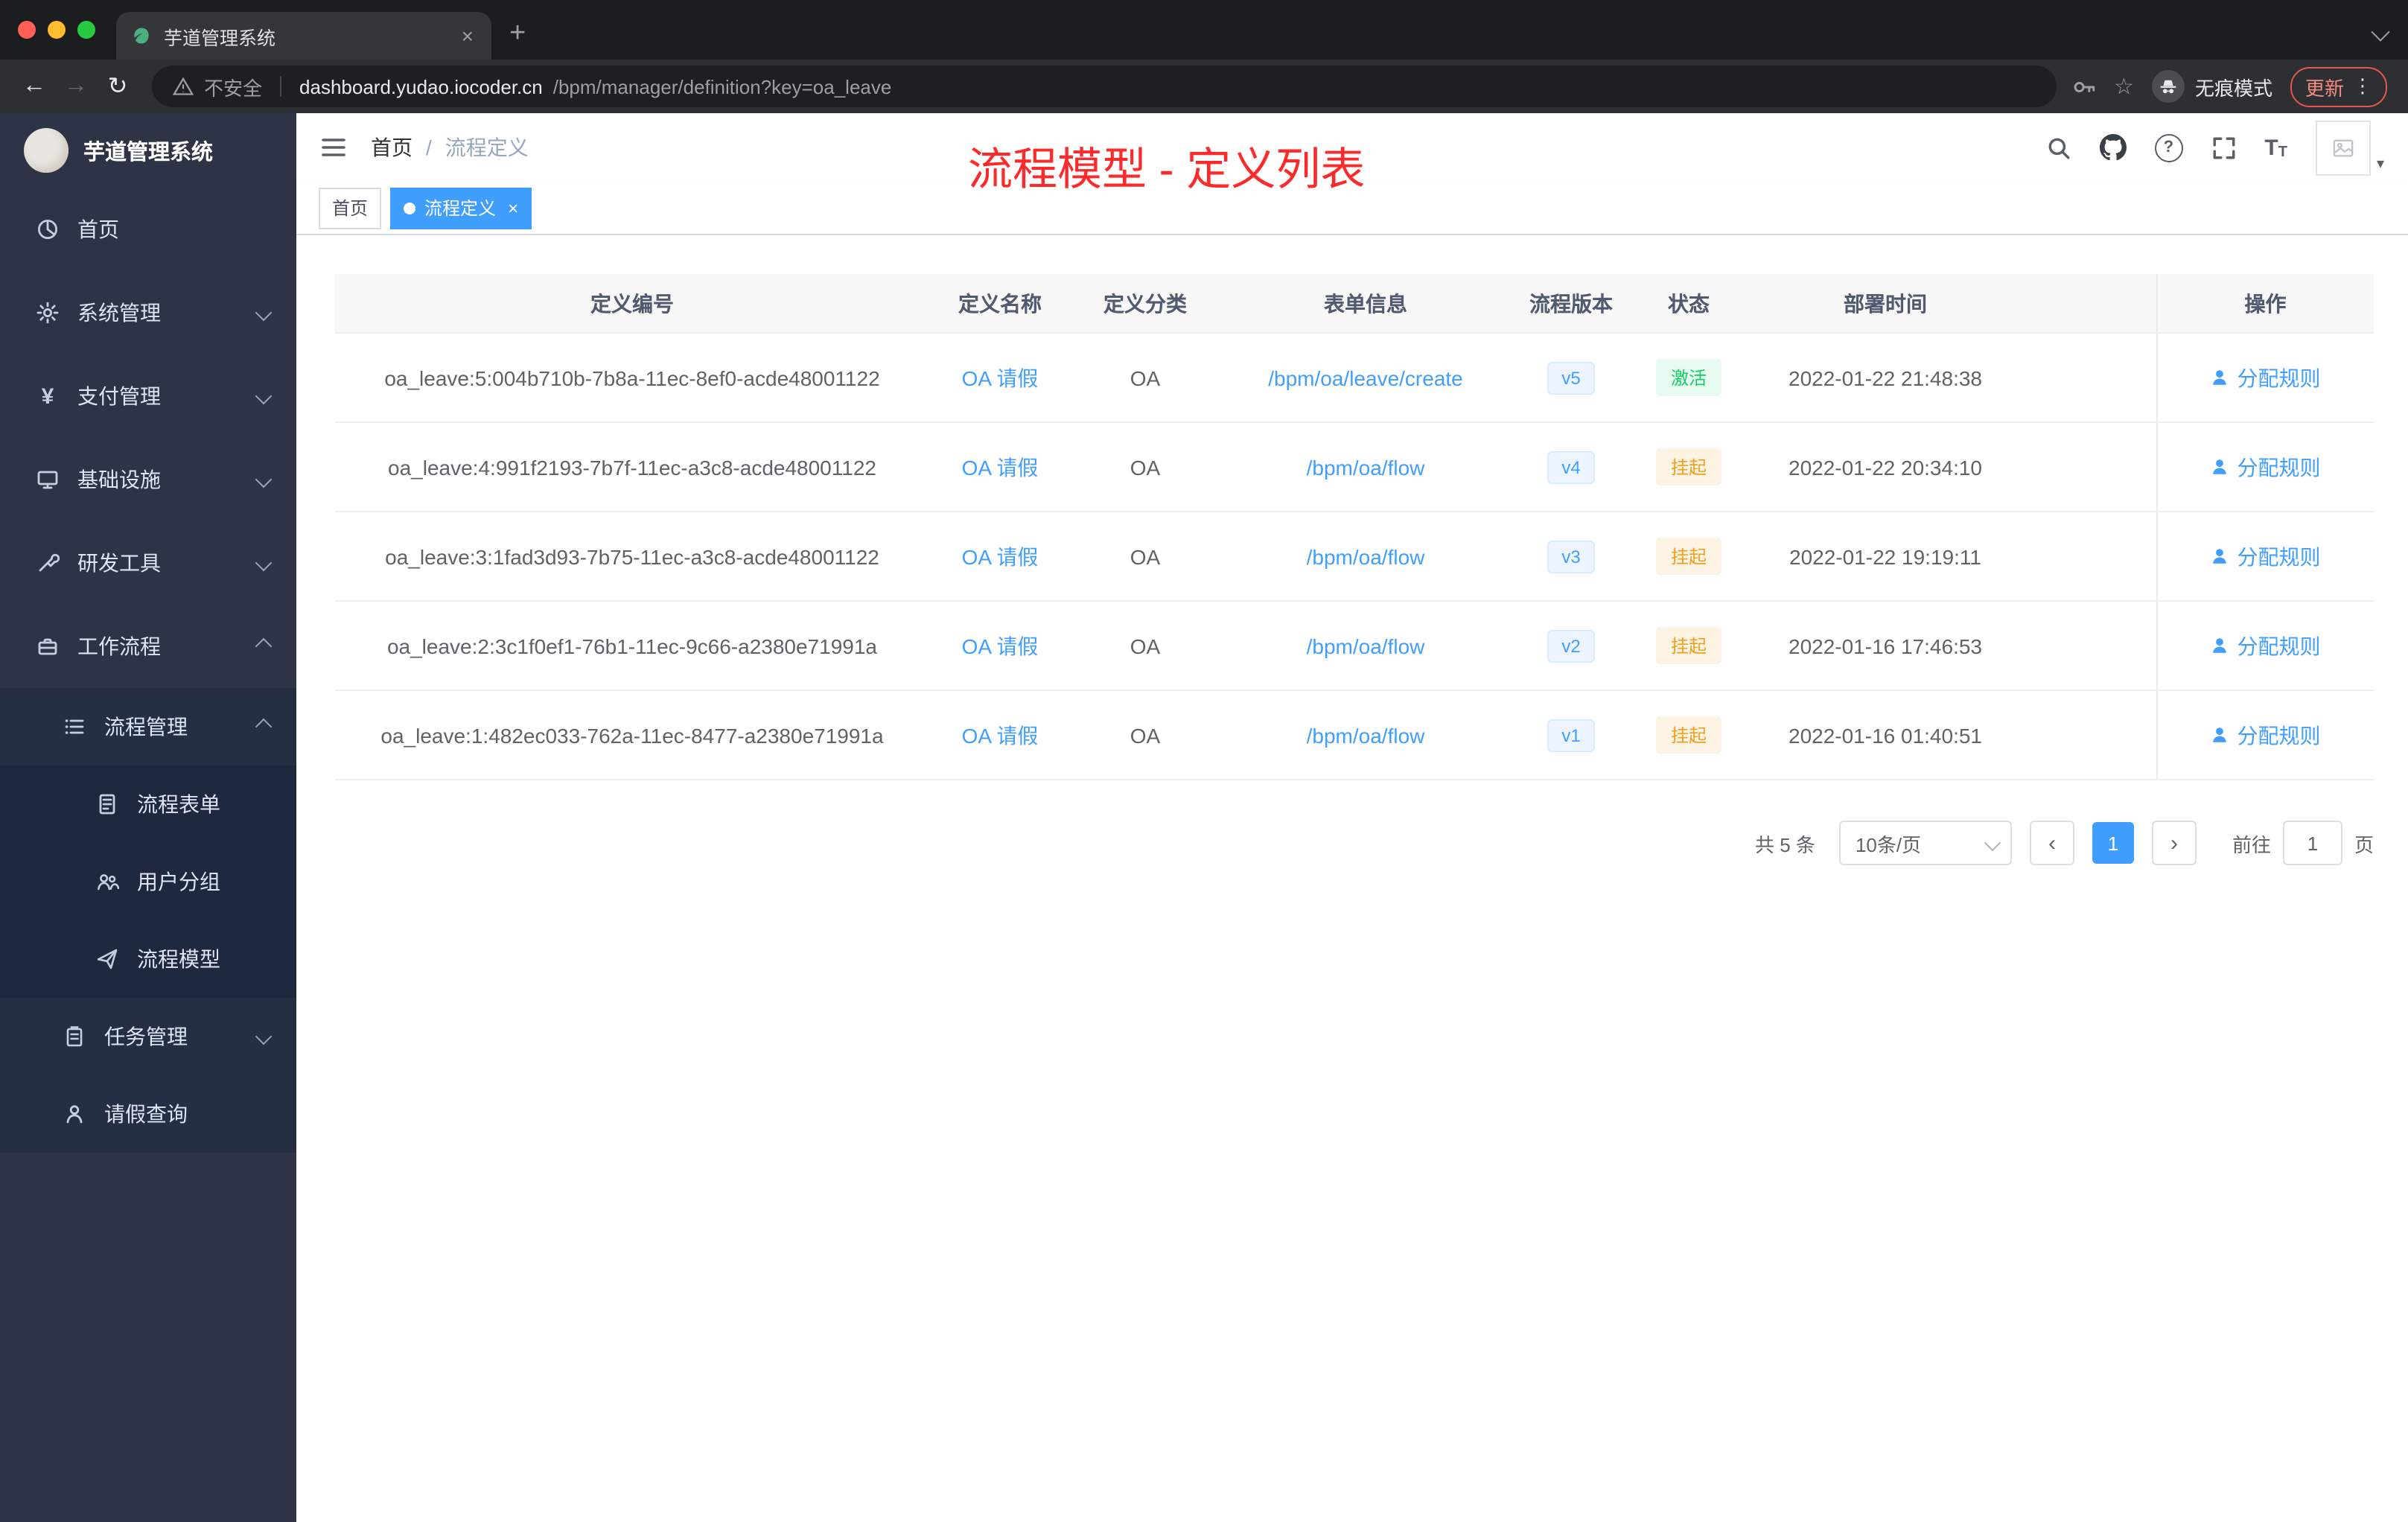 The height and width of the screenshot is (1522, 2408). Describe the element at coordinates (2380, 32) in the screenshot. I see `tab-search-icon` at that location.